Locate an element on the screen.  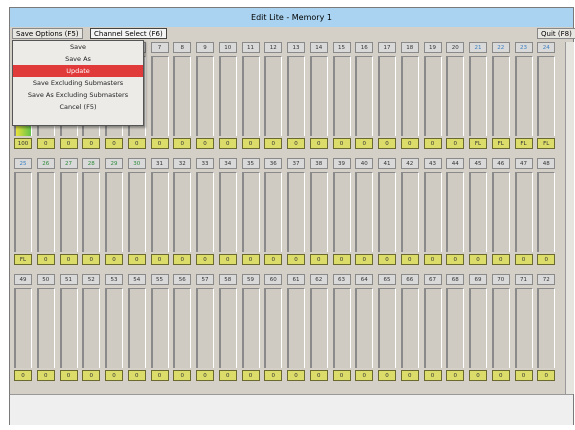
channel-number: 68 is located at coordinates (455, 279).